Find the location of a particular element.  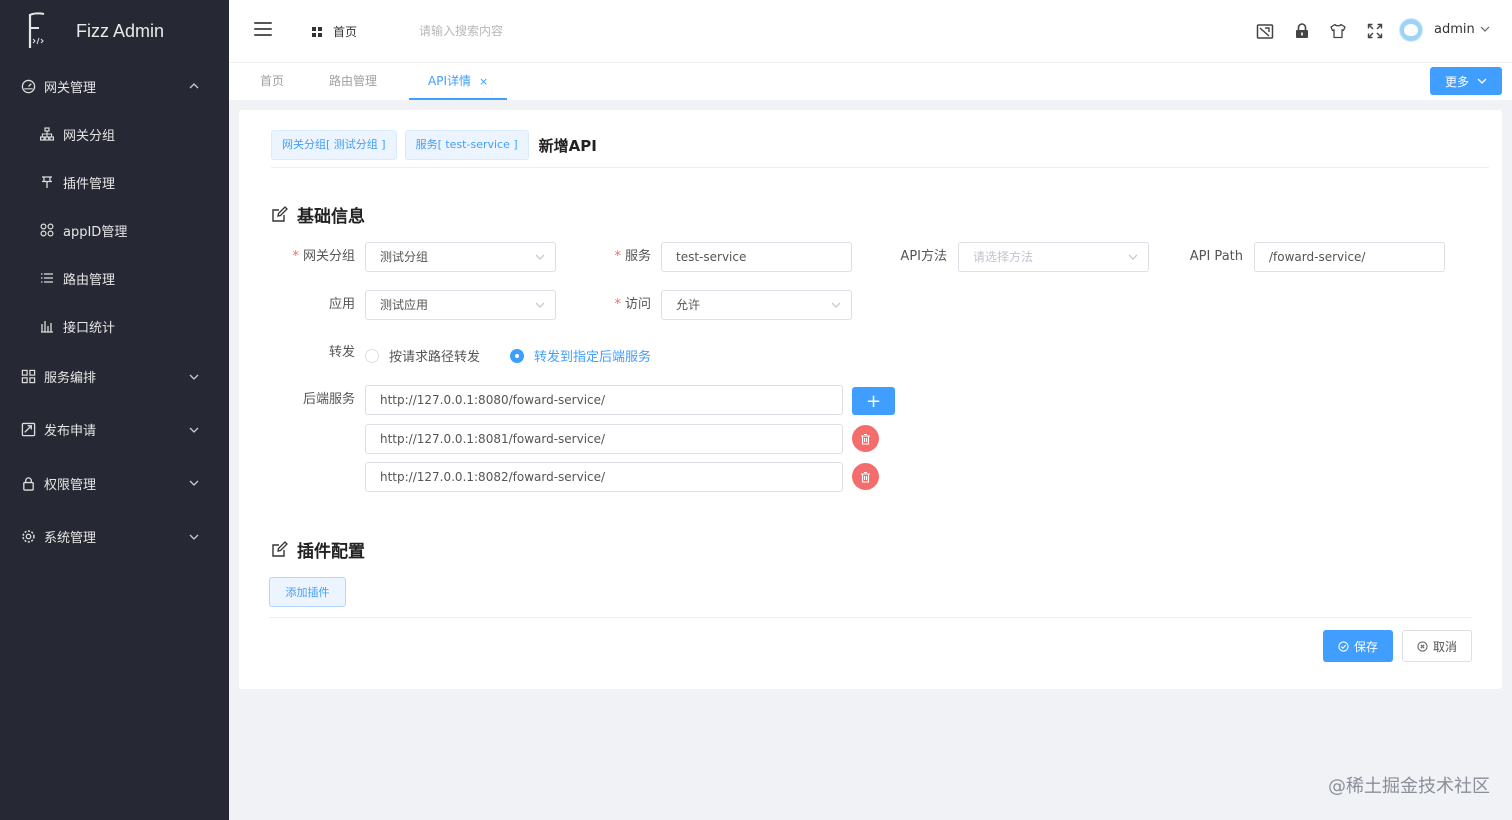

sidebar-group-publish: 发布申请 is located at coordinates (114, 429).